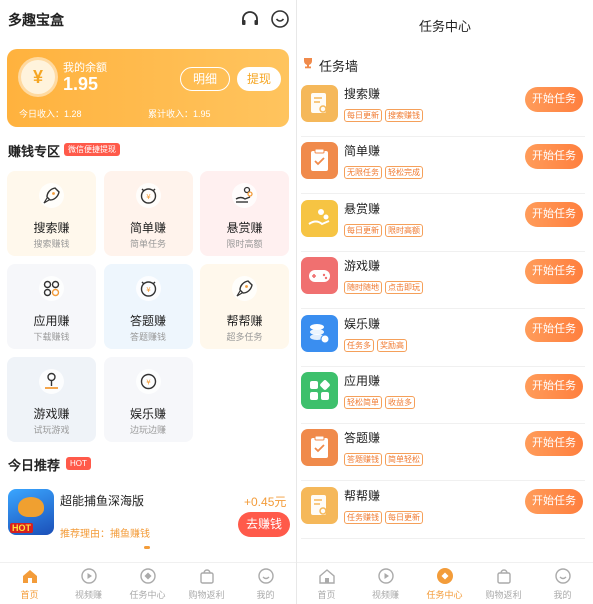  I want to click on hot-tag: HOT, so click(78, 463).